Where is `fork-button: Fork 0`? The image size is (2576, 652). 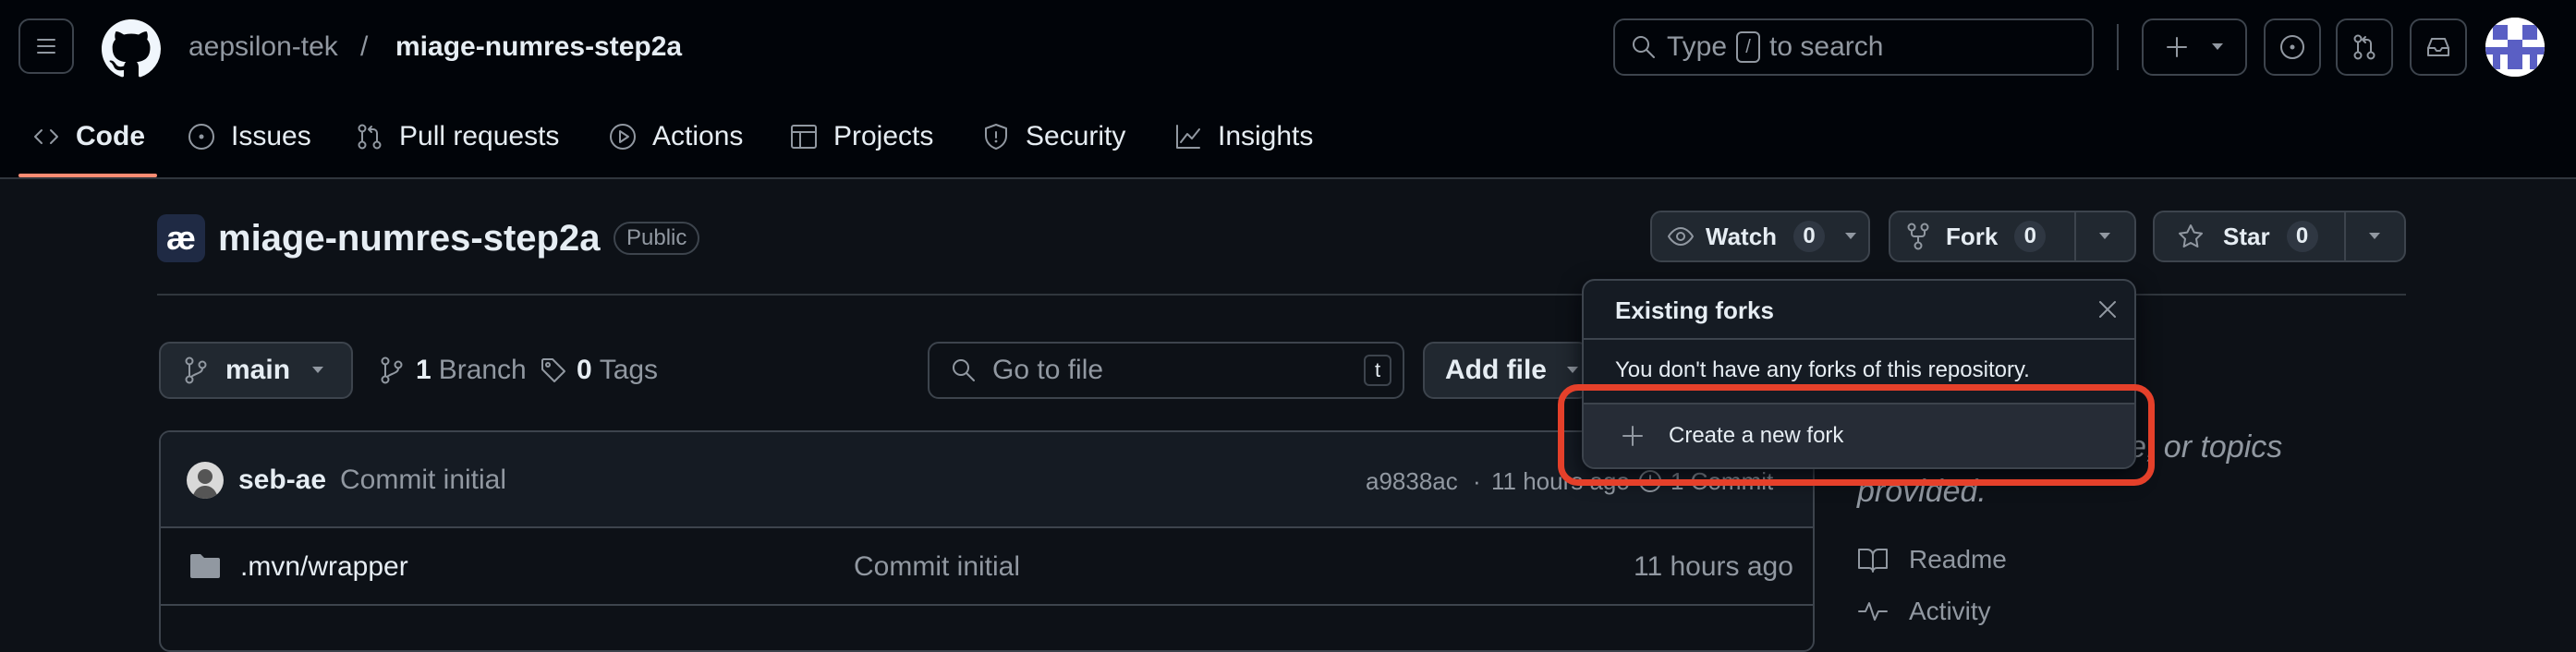 fork-button: Fork 0 is located at coordinates (1983, 236).